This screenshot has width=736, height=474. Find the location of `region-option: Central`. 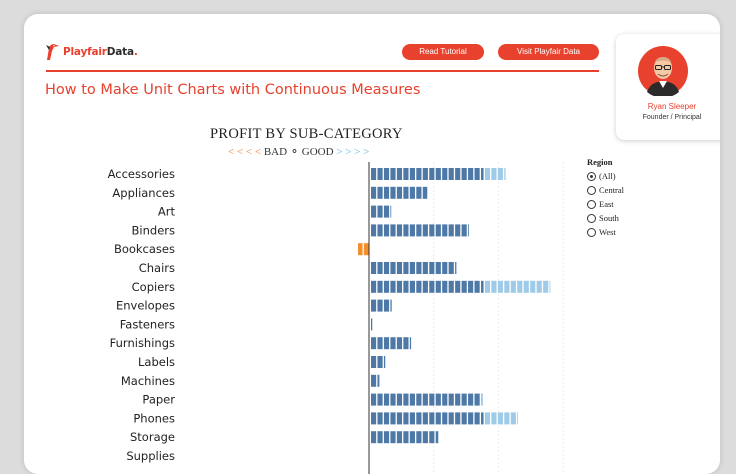

region-option: Central is located at coordinates (605, 190).